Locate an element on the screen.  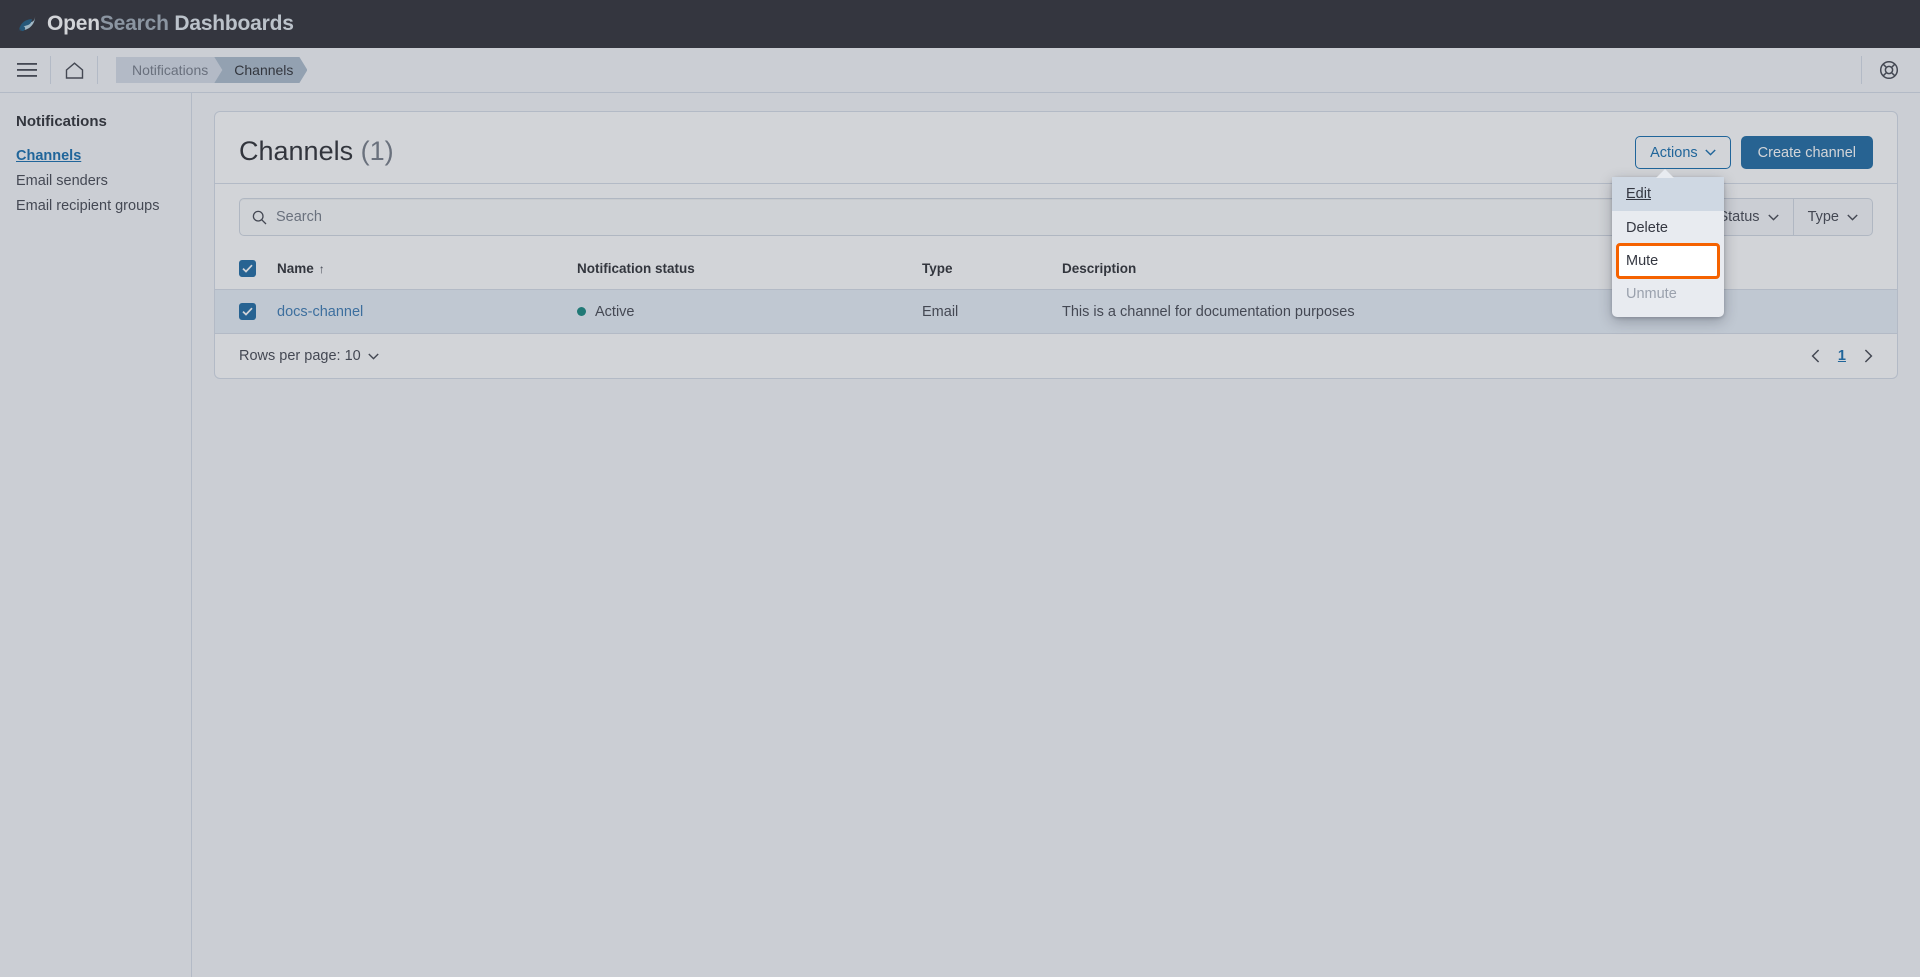
search-icon is located at coordinates (259, 217).